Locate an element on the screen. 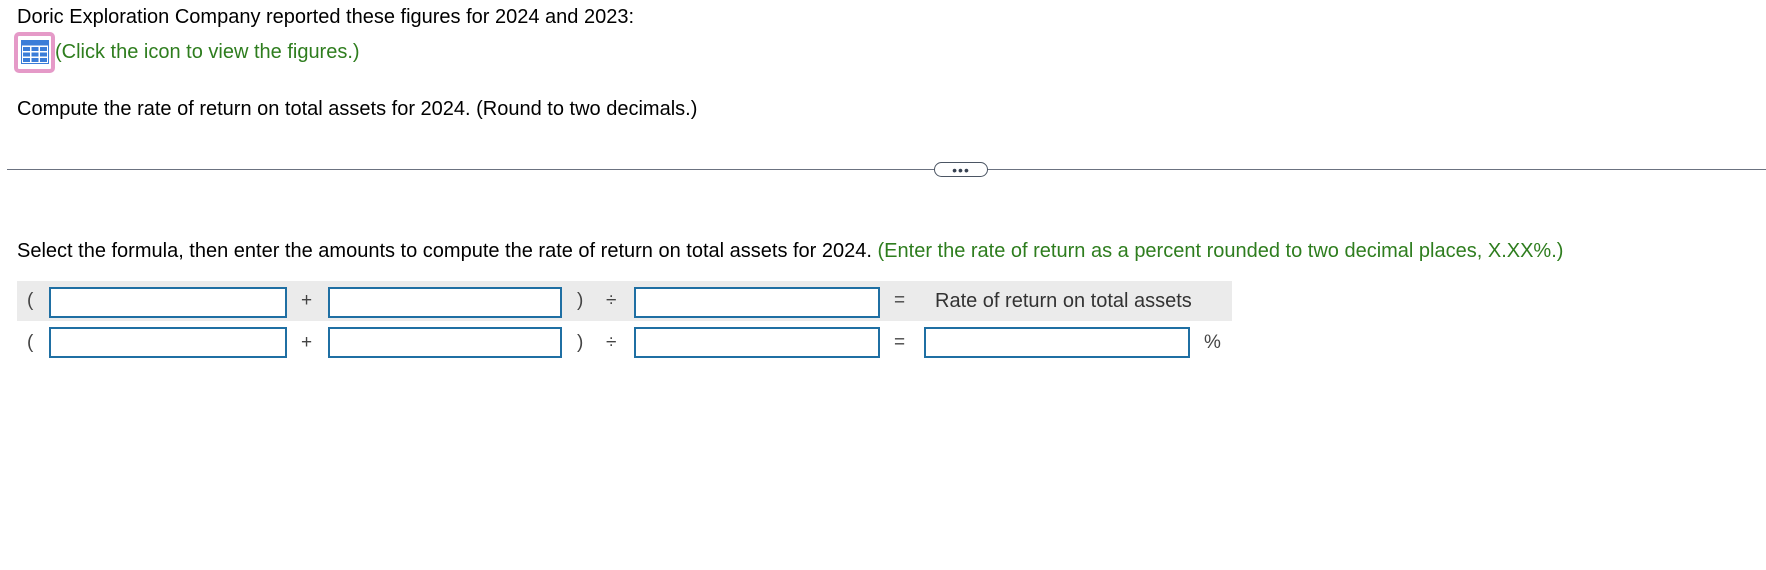 This screenshot has height=570, width=1766. plus-sign: + is located at coordinates (307, 342).